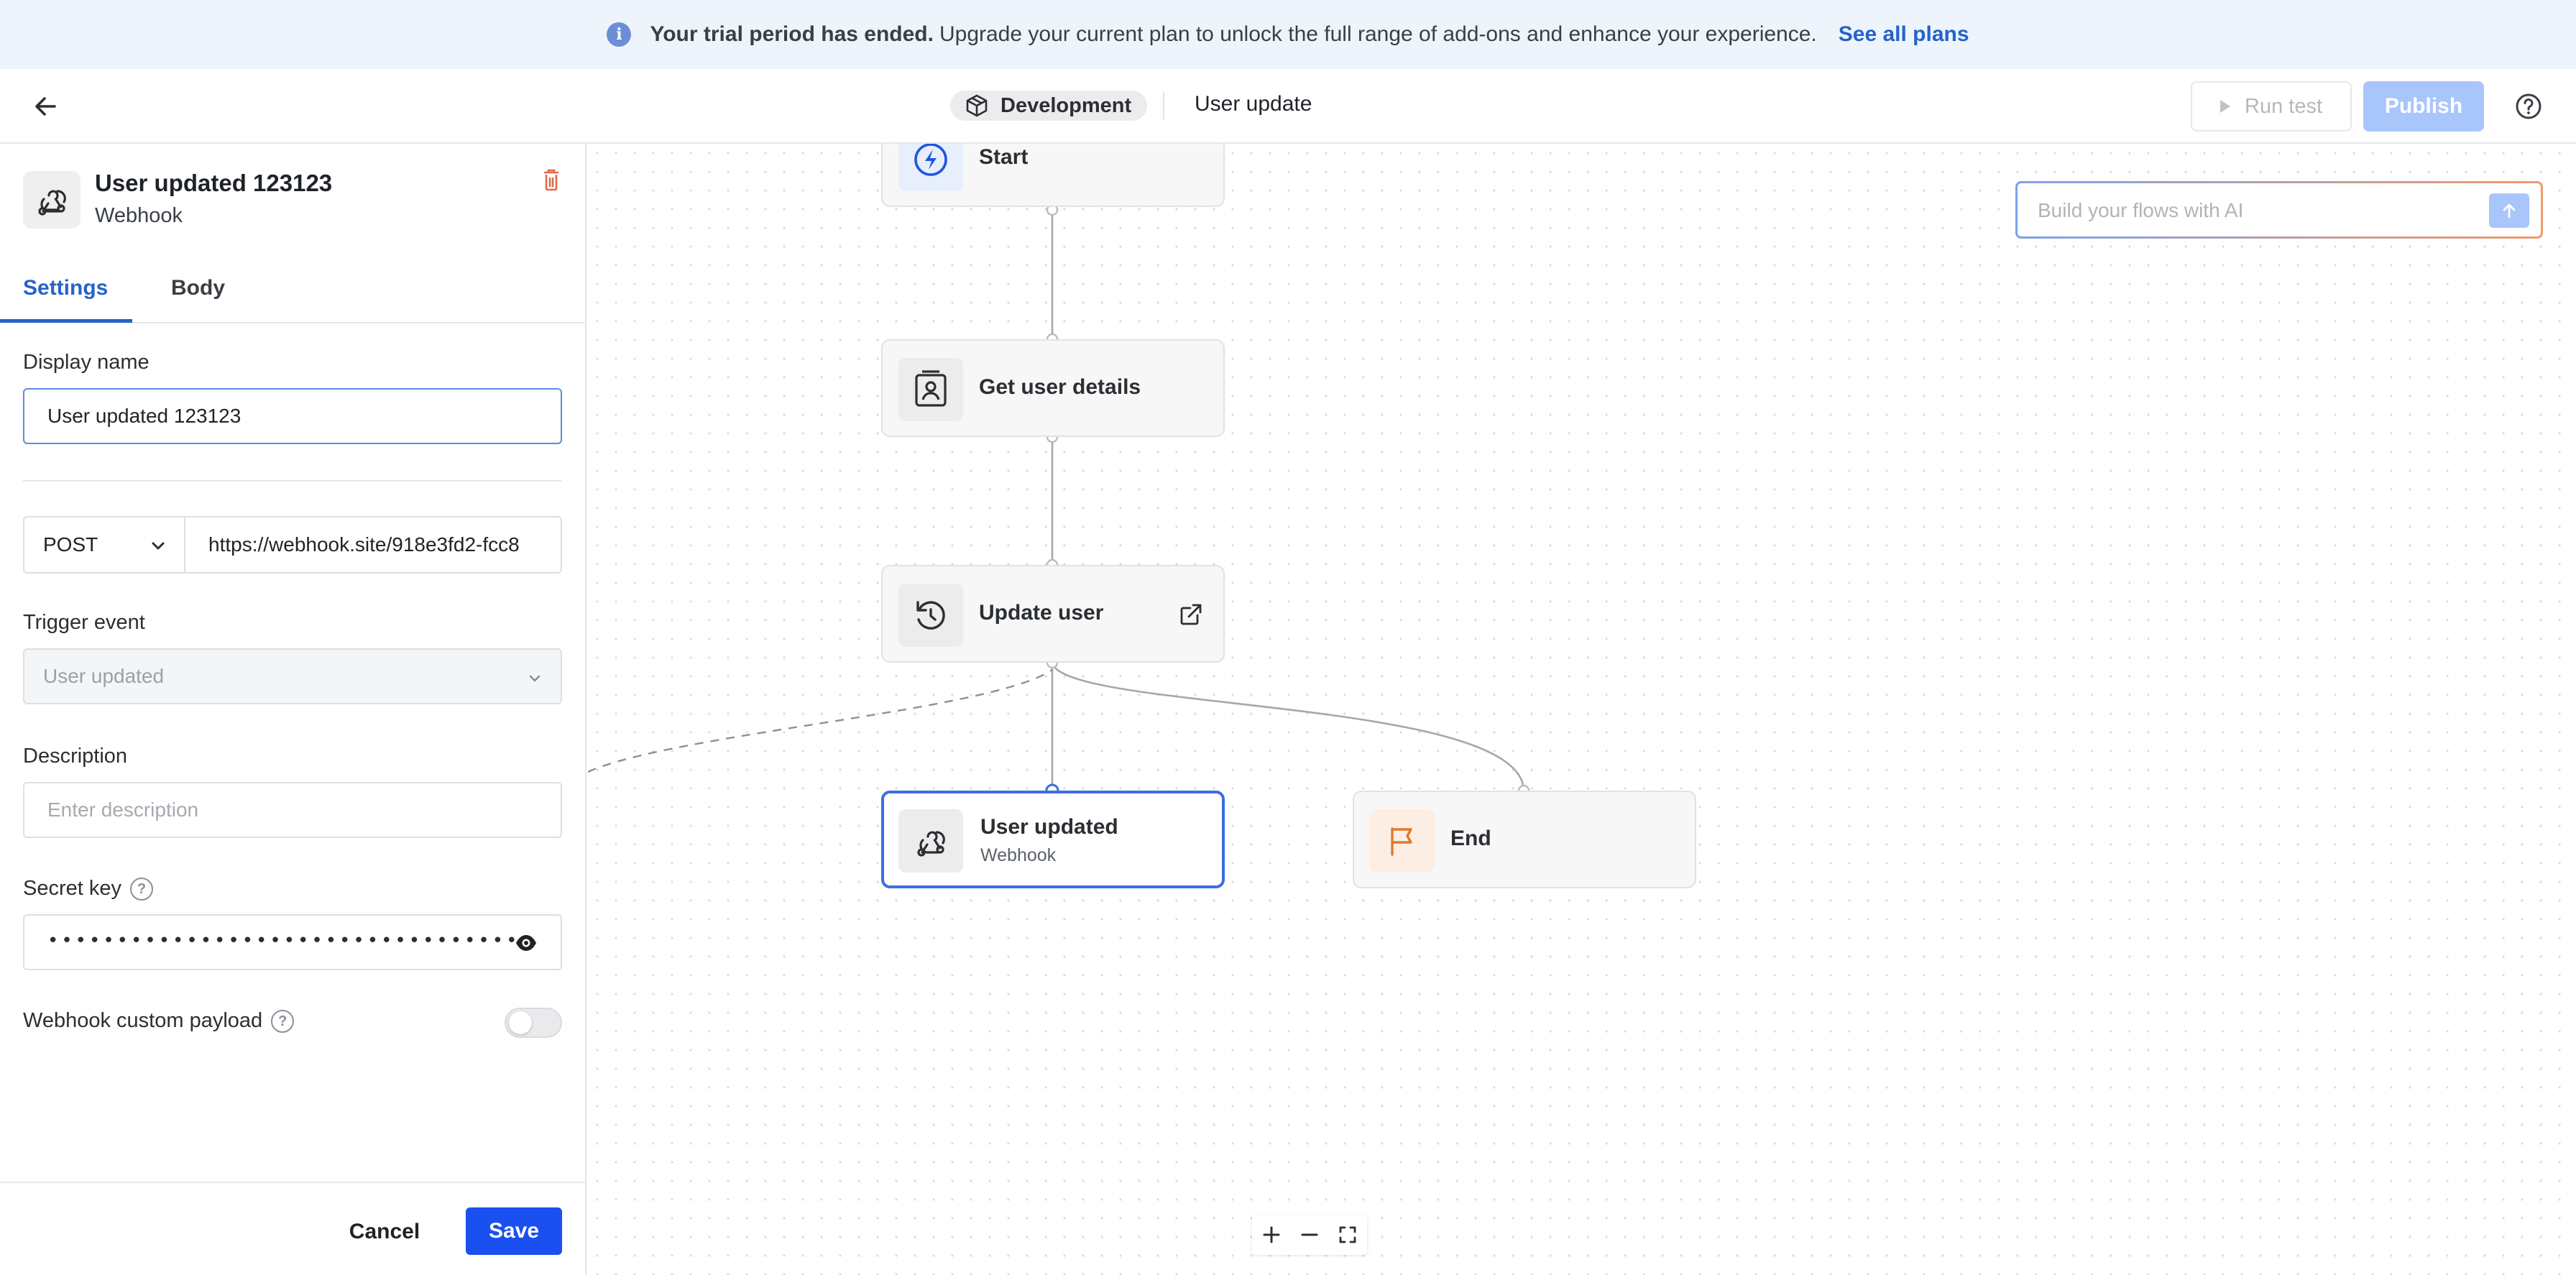 This screenshot has height=1275, width=2576. I want to click on flow-name: User update, so click(1253, 104).